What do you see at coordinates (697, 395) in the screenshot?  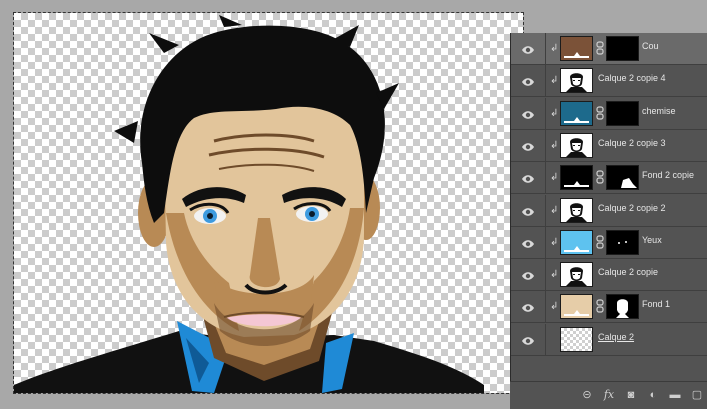 I see `new-layer-icon: ▢` at bounding box center [697, 395].